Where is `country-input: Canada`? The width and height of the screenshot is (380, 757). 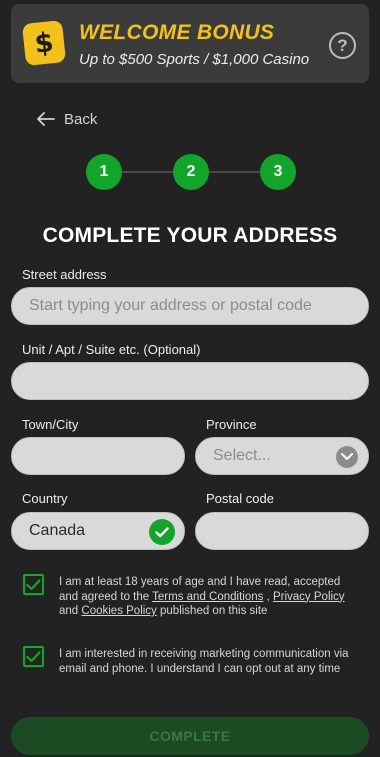 country-input: Canada is located at coordinates (98, 531).